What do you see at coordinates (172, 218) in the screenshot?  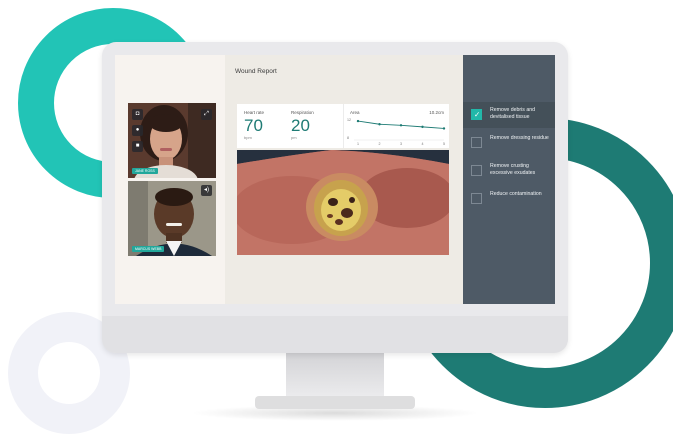 I see `video-tile-clinician: ◂) MARCUS WEBB` at bounding box center [172, 218].